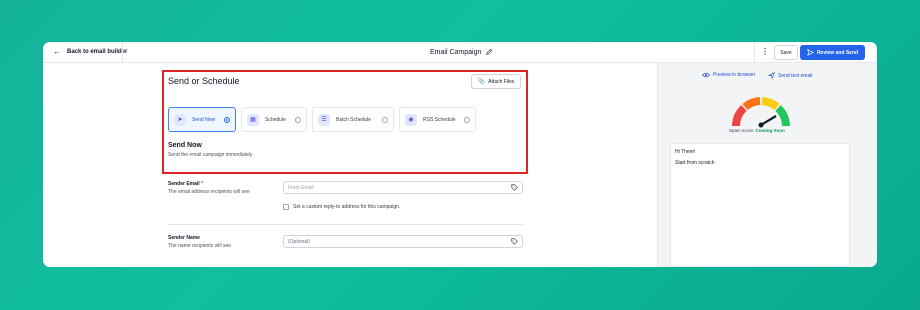 The width and height of the screenshot is (920, 310). Describe the element at coordinates (185, 145) in the screenshot. I see `send-now-title: Send Now` at that location.